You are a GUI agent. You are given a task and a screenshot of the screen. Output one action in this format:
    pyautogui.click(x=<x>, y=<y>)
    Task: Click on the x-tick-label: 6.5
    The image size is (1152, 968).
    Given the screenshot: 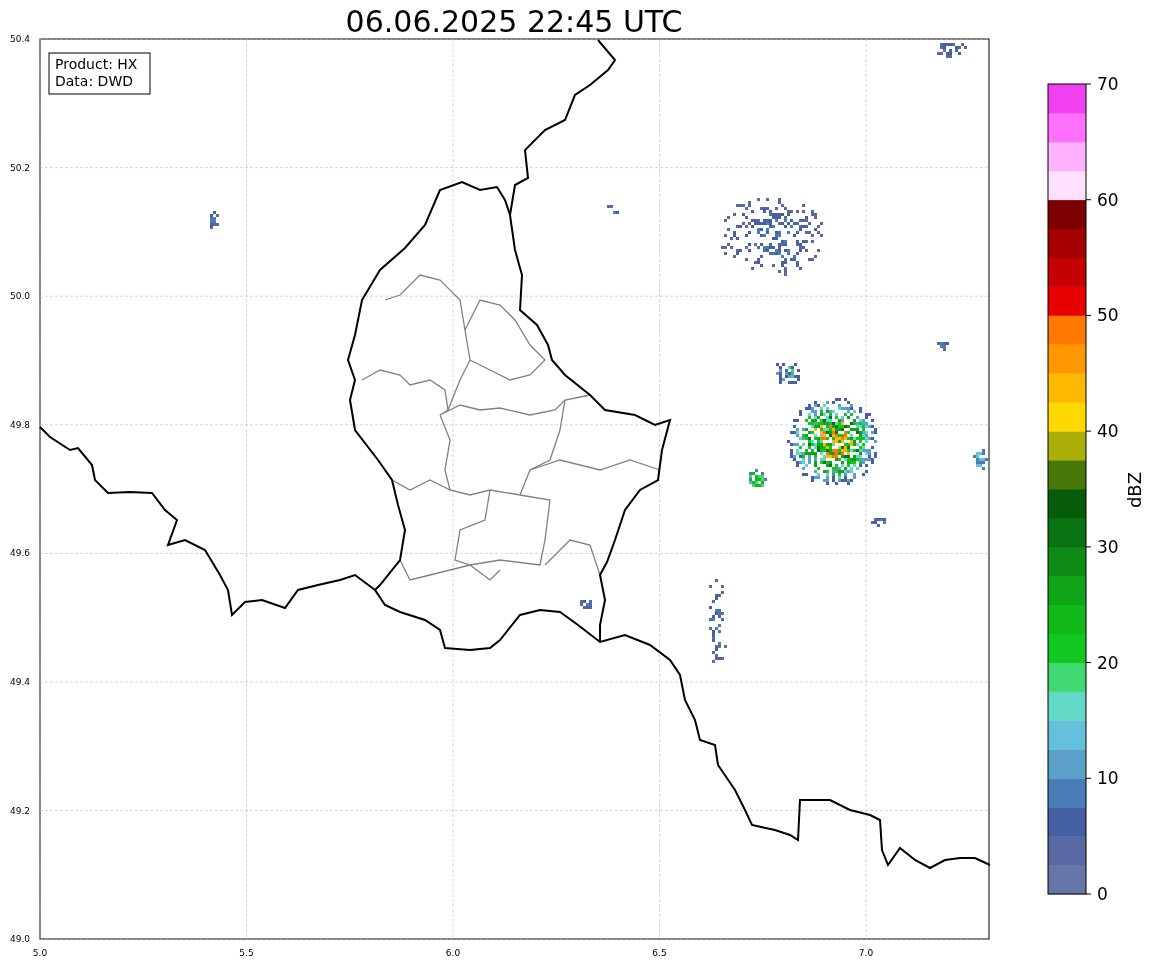 What is the action you would take?
    pyautogui.click(x=659, y=953)
    